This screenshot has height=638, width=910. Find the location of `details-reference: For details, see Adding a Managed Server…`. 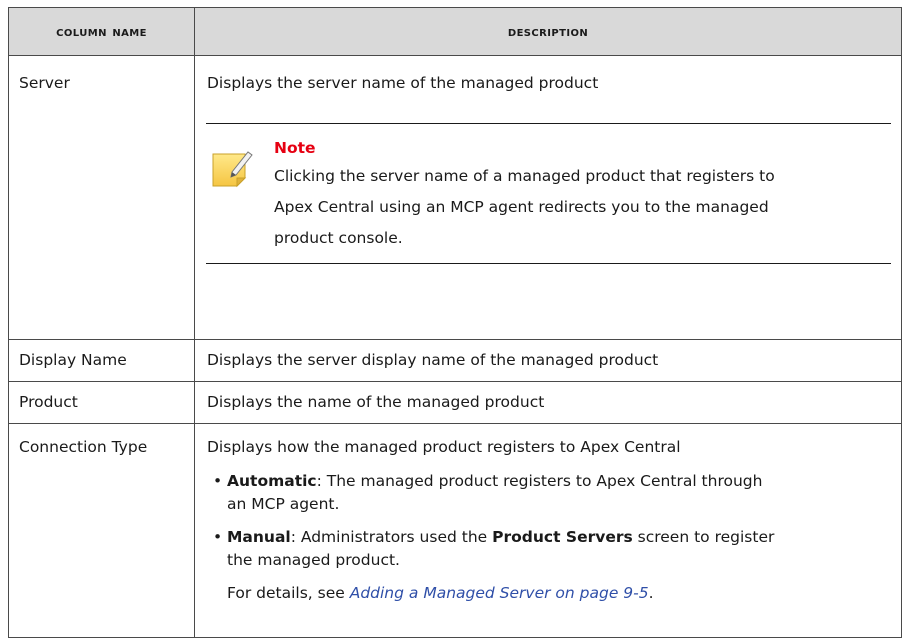

details-reference: For details, see Adding a Managed Server… is located at coordinates (440, 593).